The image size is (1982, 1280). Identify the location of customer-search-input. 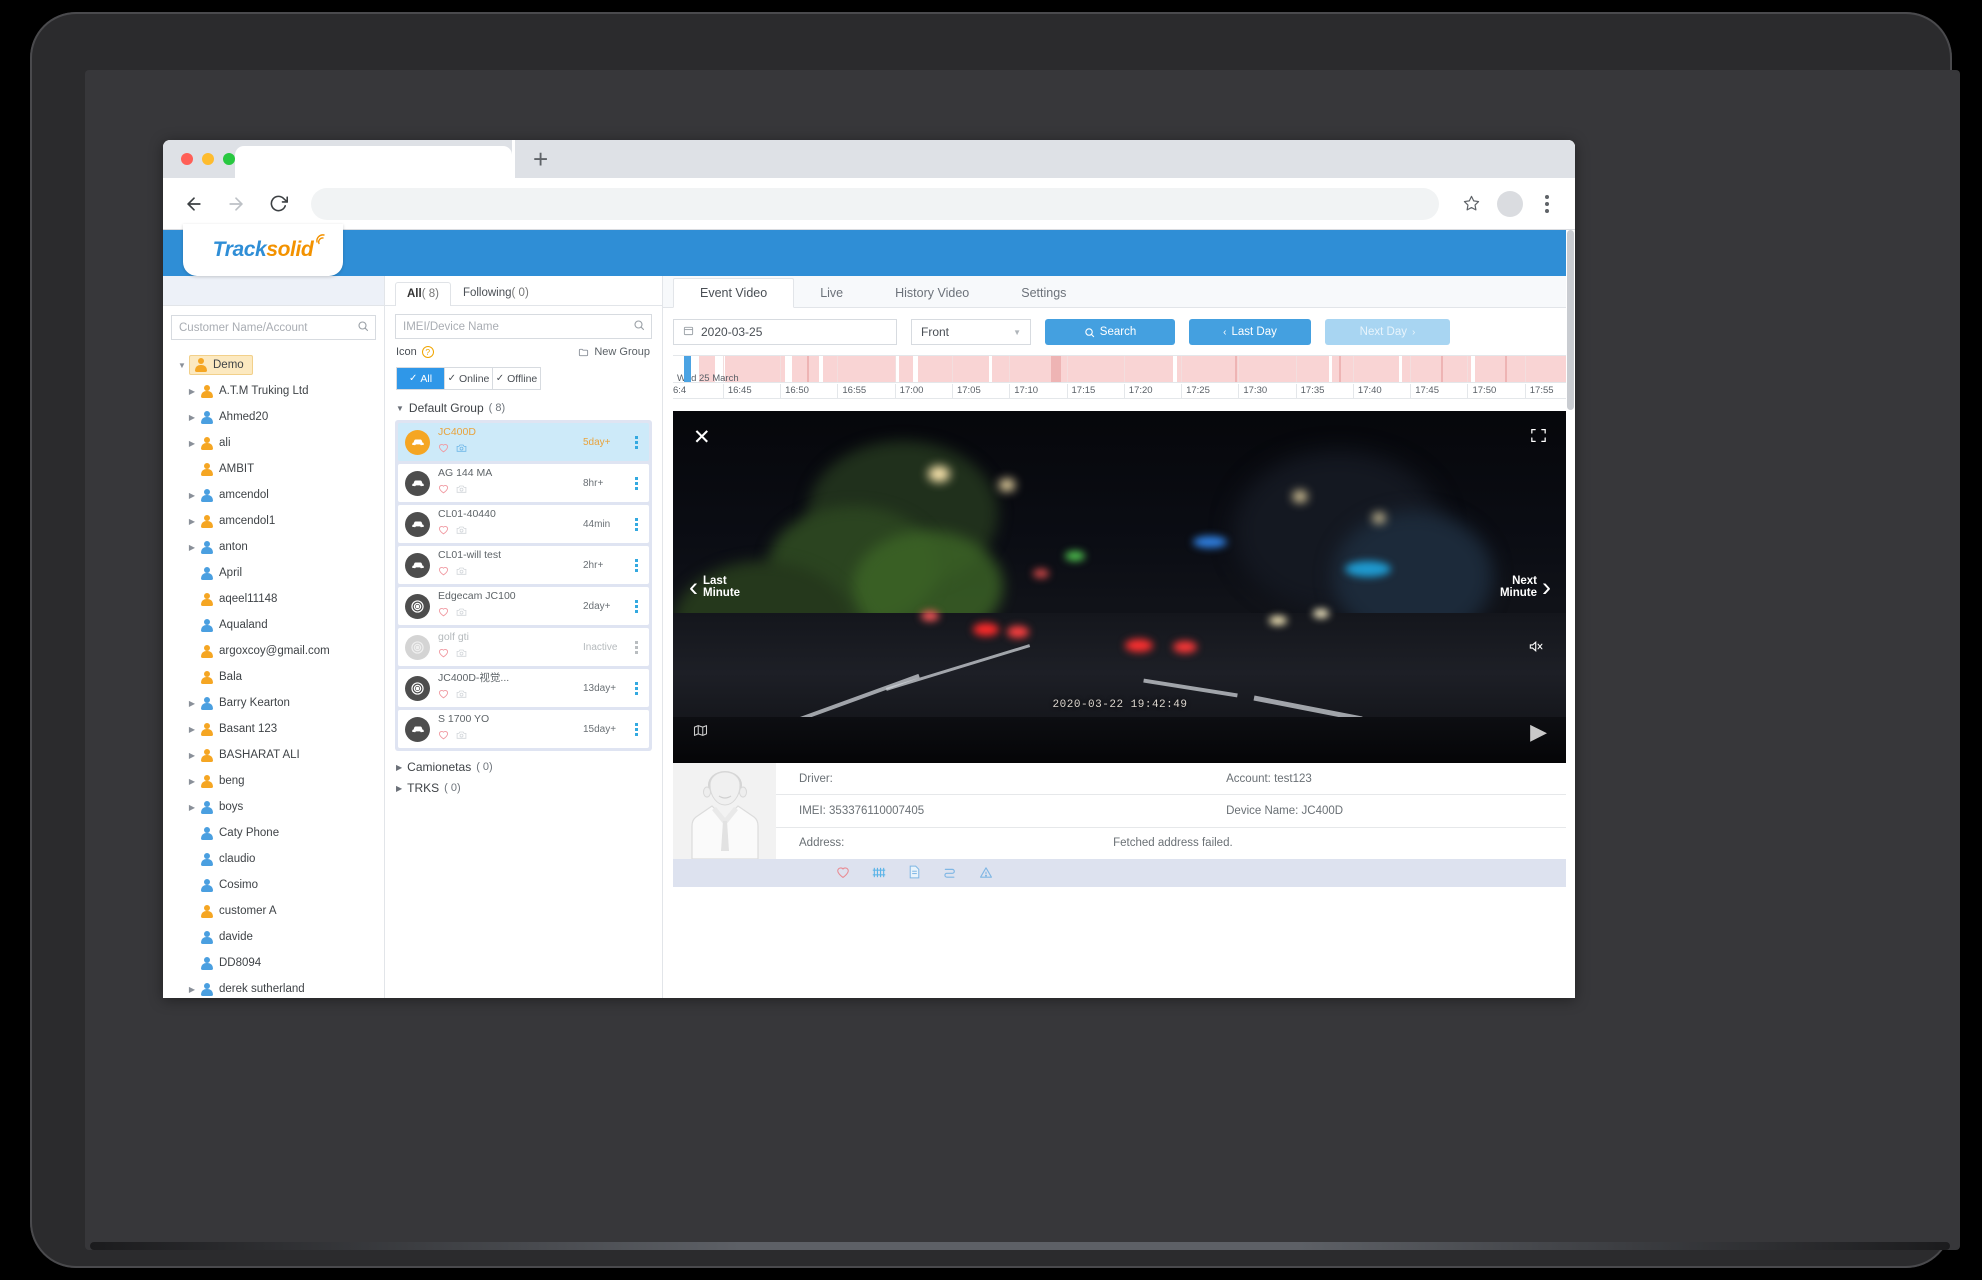
(261, 327).